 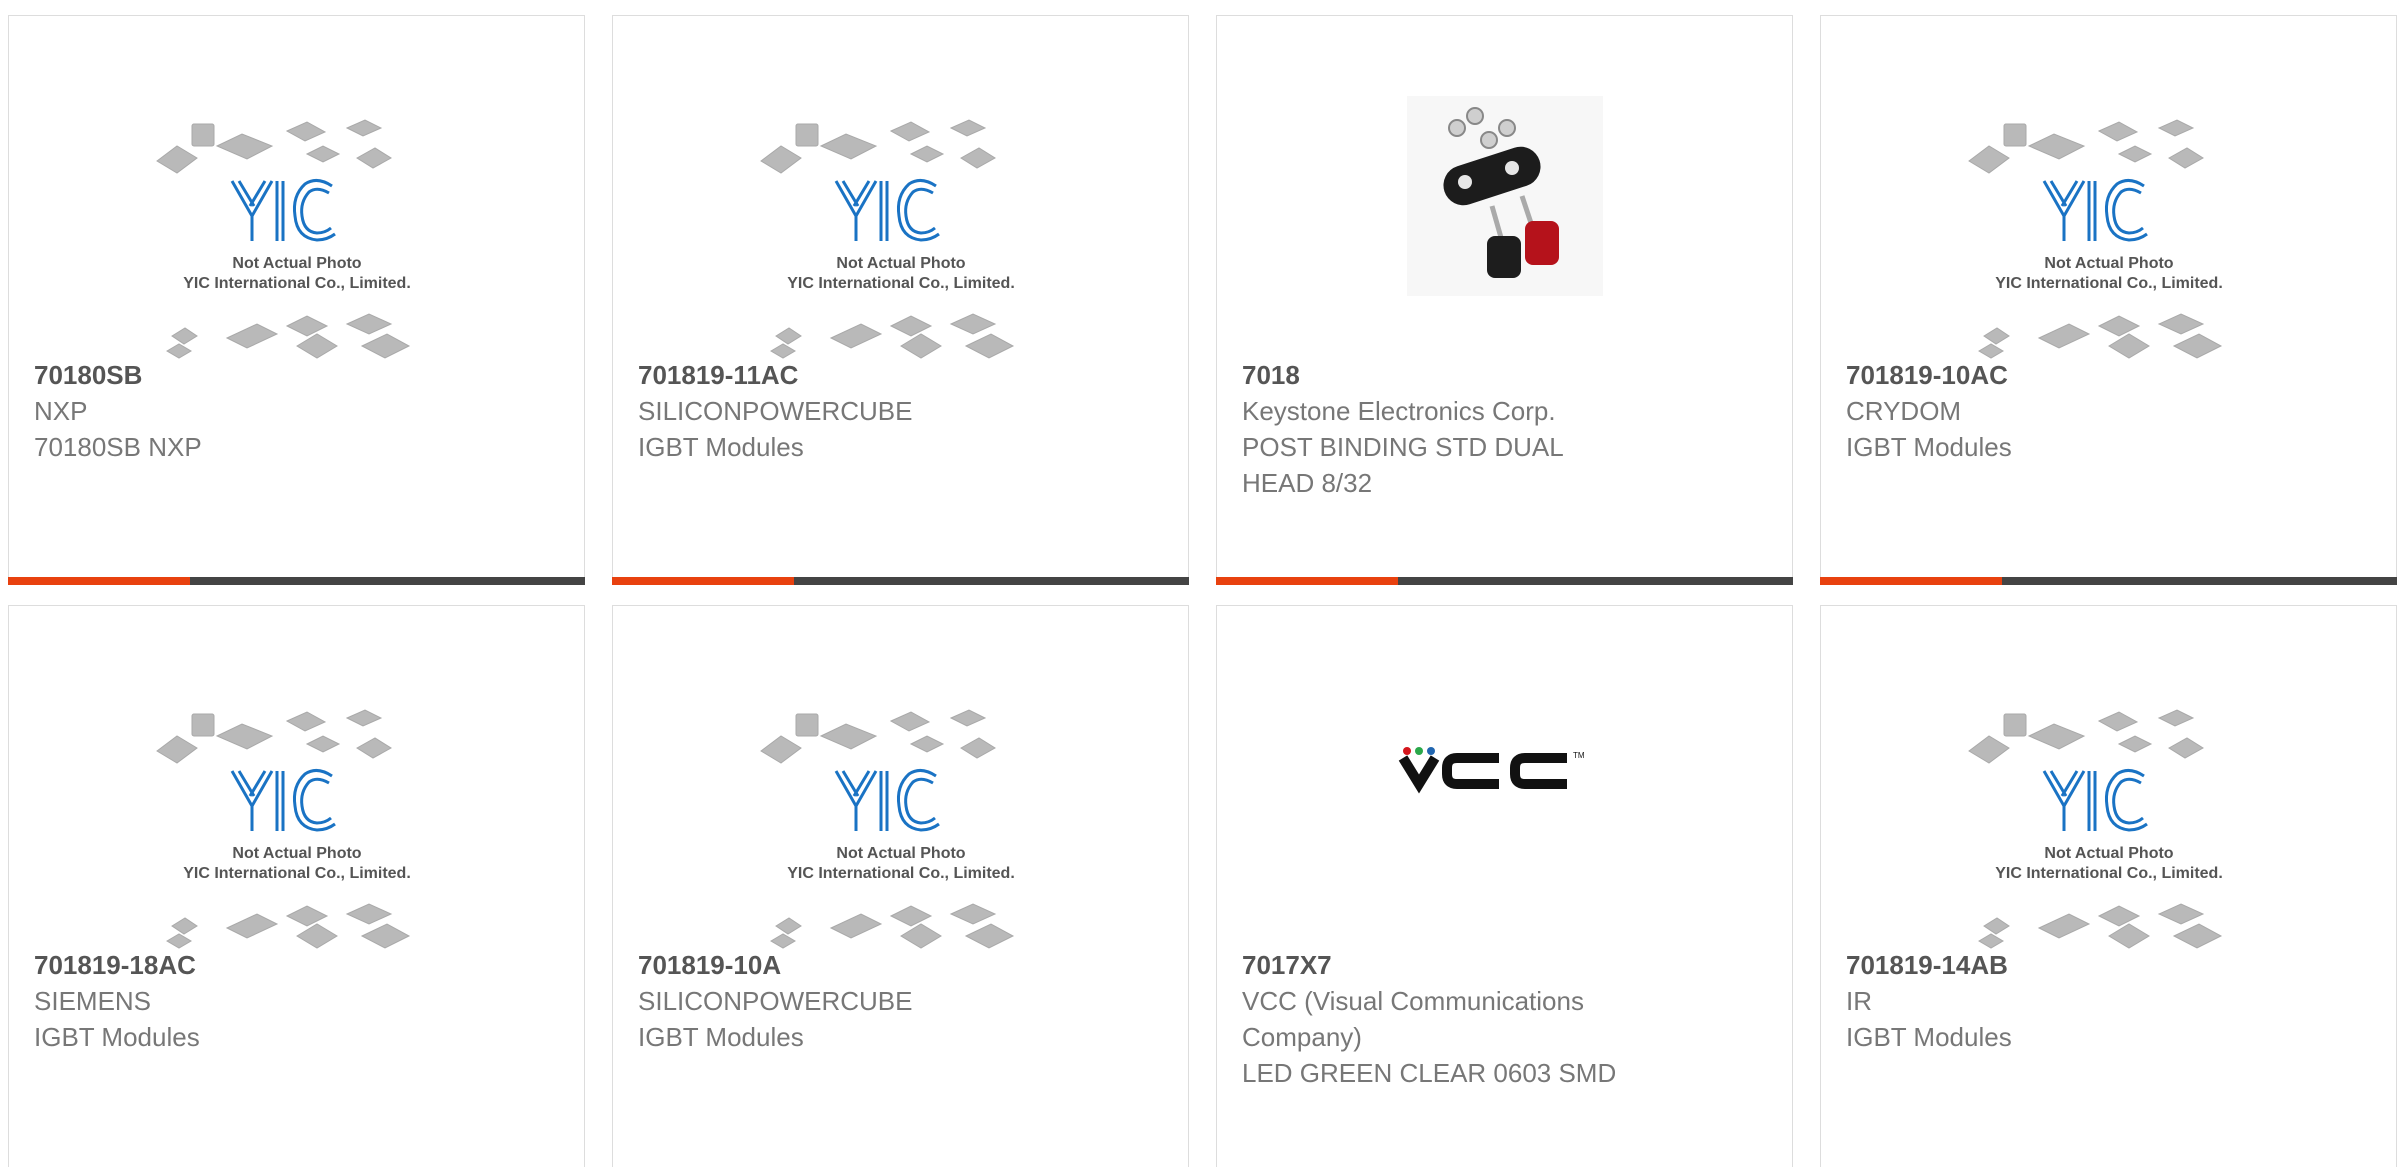 I want to click on product-image, so click(x=1504, y=183).